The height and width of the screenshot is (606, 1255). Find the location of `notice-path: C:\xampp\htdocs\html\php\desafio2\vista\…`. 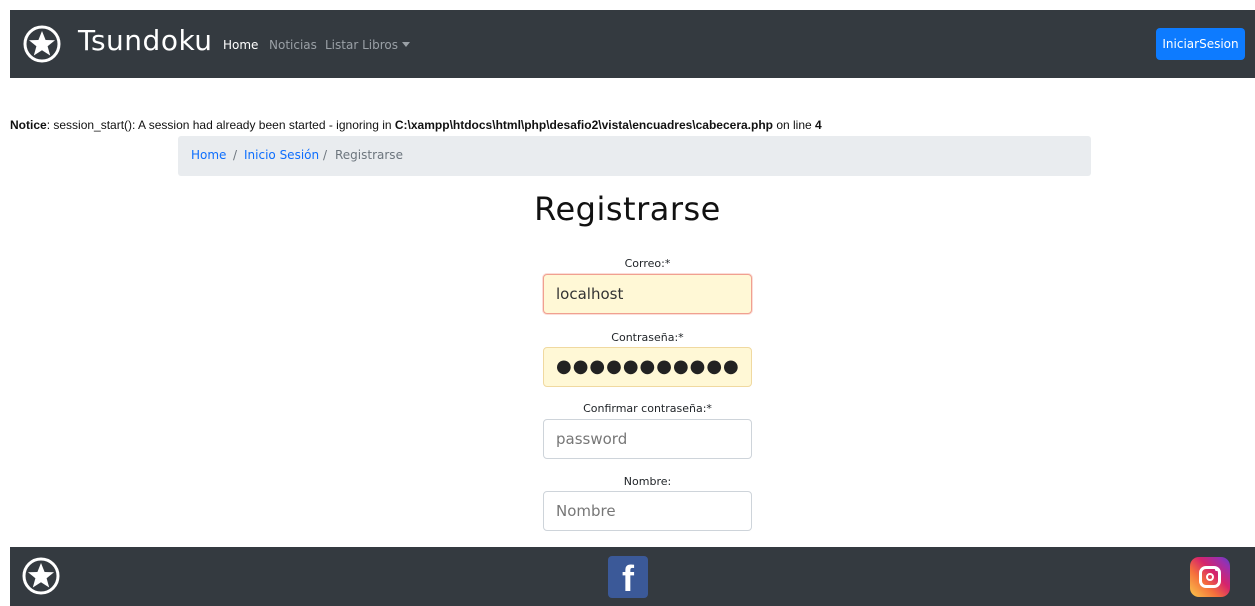

notice-path: C:\xampp\htdocs\html\php\desafio2\vista\… is located at coordinates (583, 125).